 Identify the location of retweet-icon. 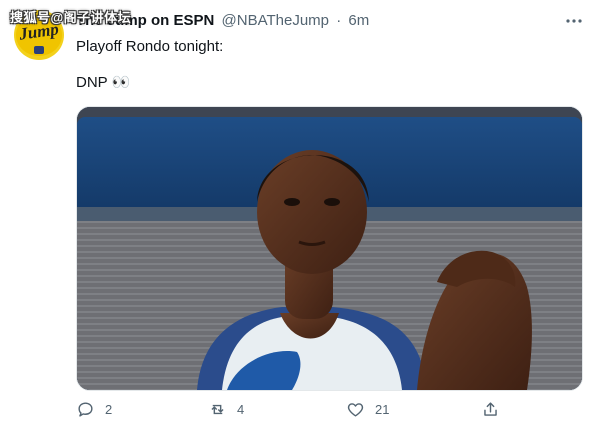
(217, 409).